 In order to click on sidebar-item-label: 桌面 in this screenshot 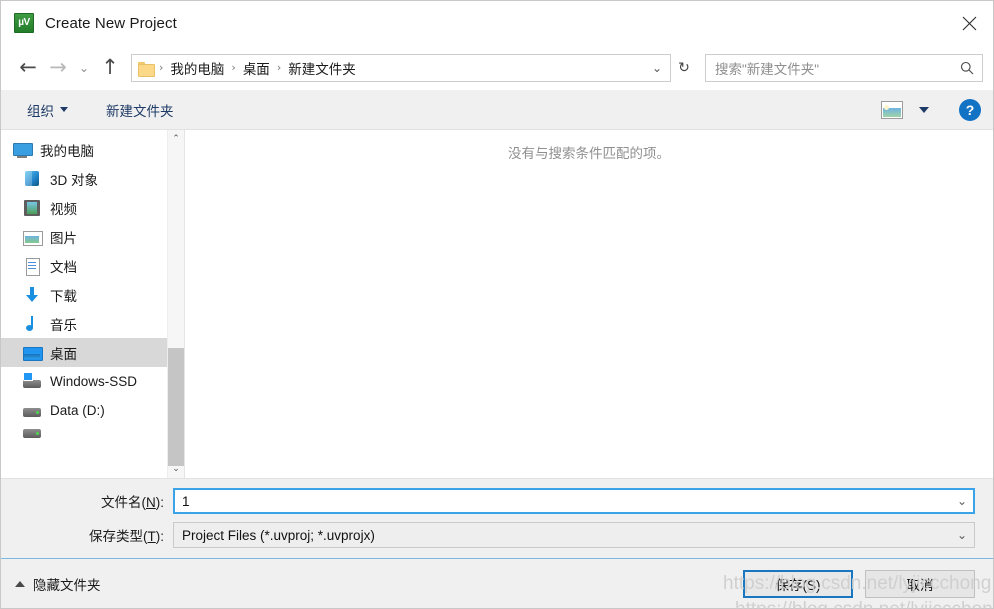, I will do `click(63, 354)`.